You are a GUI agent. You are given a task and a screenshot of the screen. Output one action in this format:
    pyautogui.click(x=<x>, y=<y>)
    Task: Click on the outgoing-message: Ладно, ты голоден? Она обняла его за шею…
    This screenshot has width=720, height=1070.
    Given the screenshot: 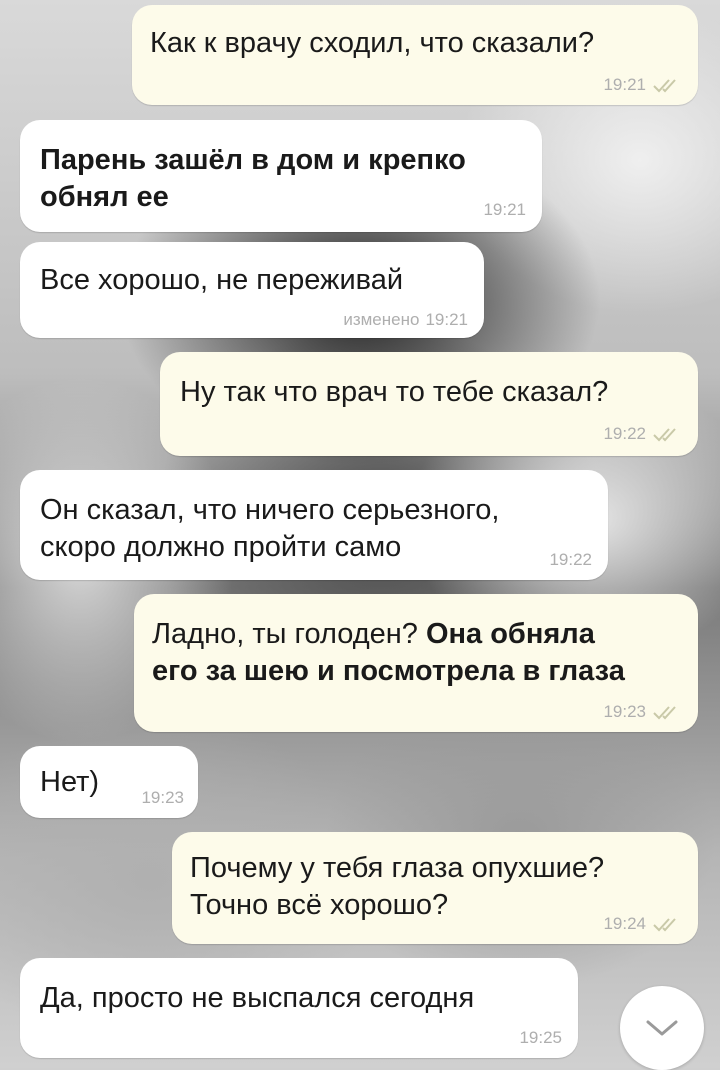 What is the action you would take?
    pyautogui.click(x=416, y=663)
    